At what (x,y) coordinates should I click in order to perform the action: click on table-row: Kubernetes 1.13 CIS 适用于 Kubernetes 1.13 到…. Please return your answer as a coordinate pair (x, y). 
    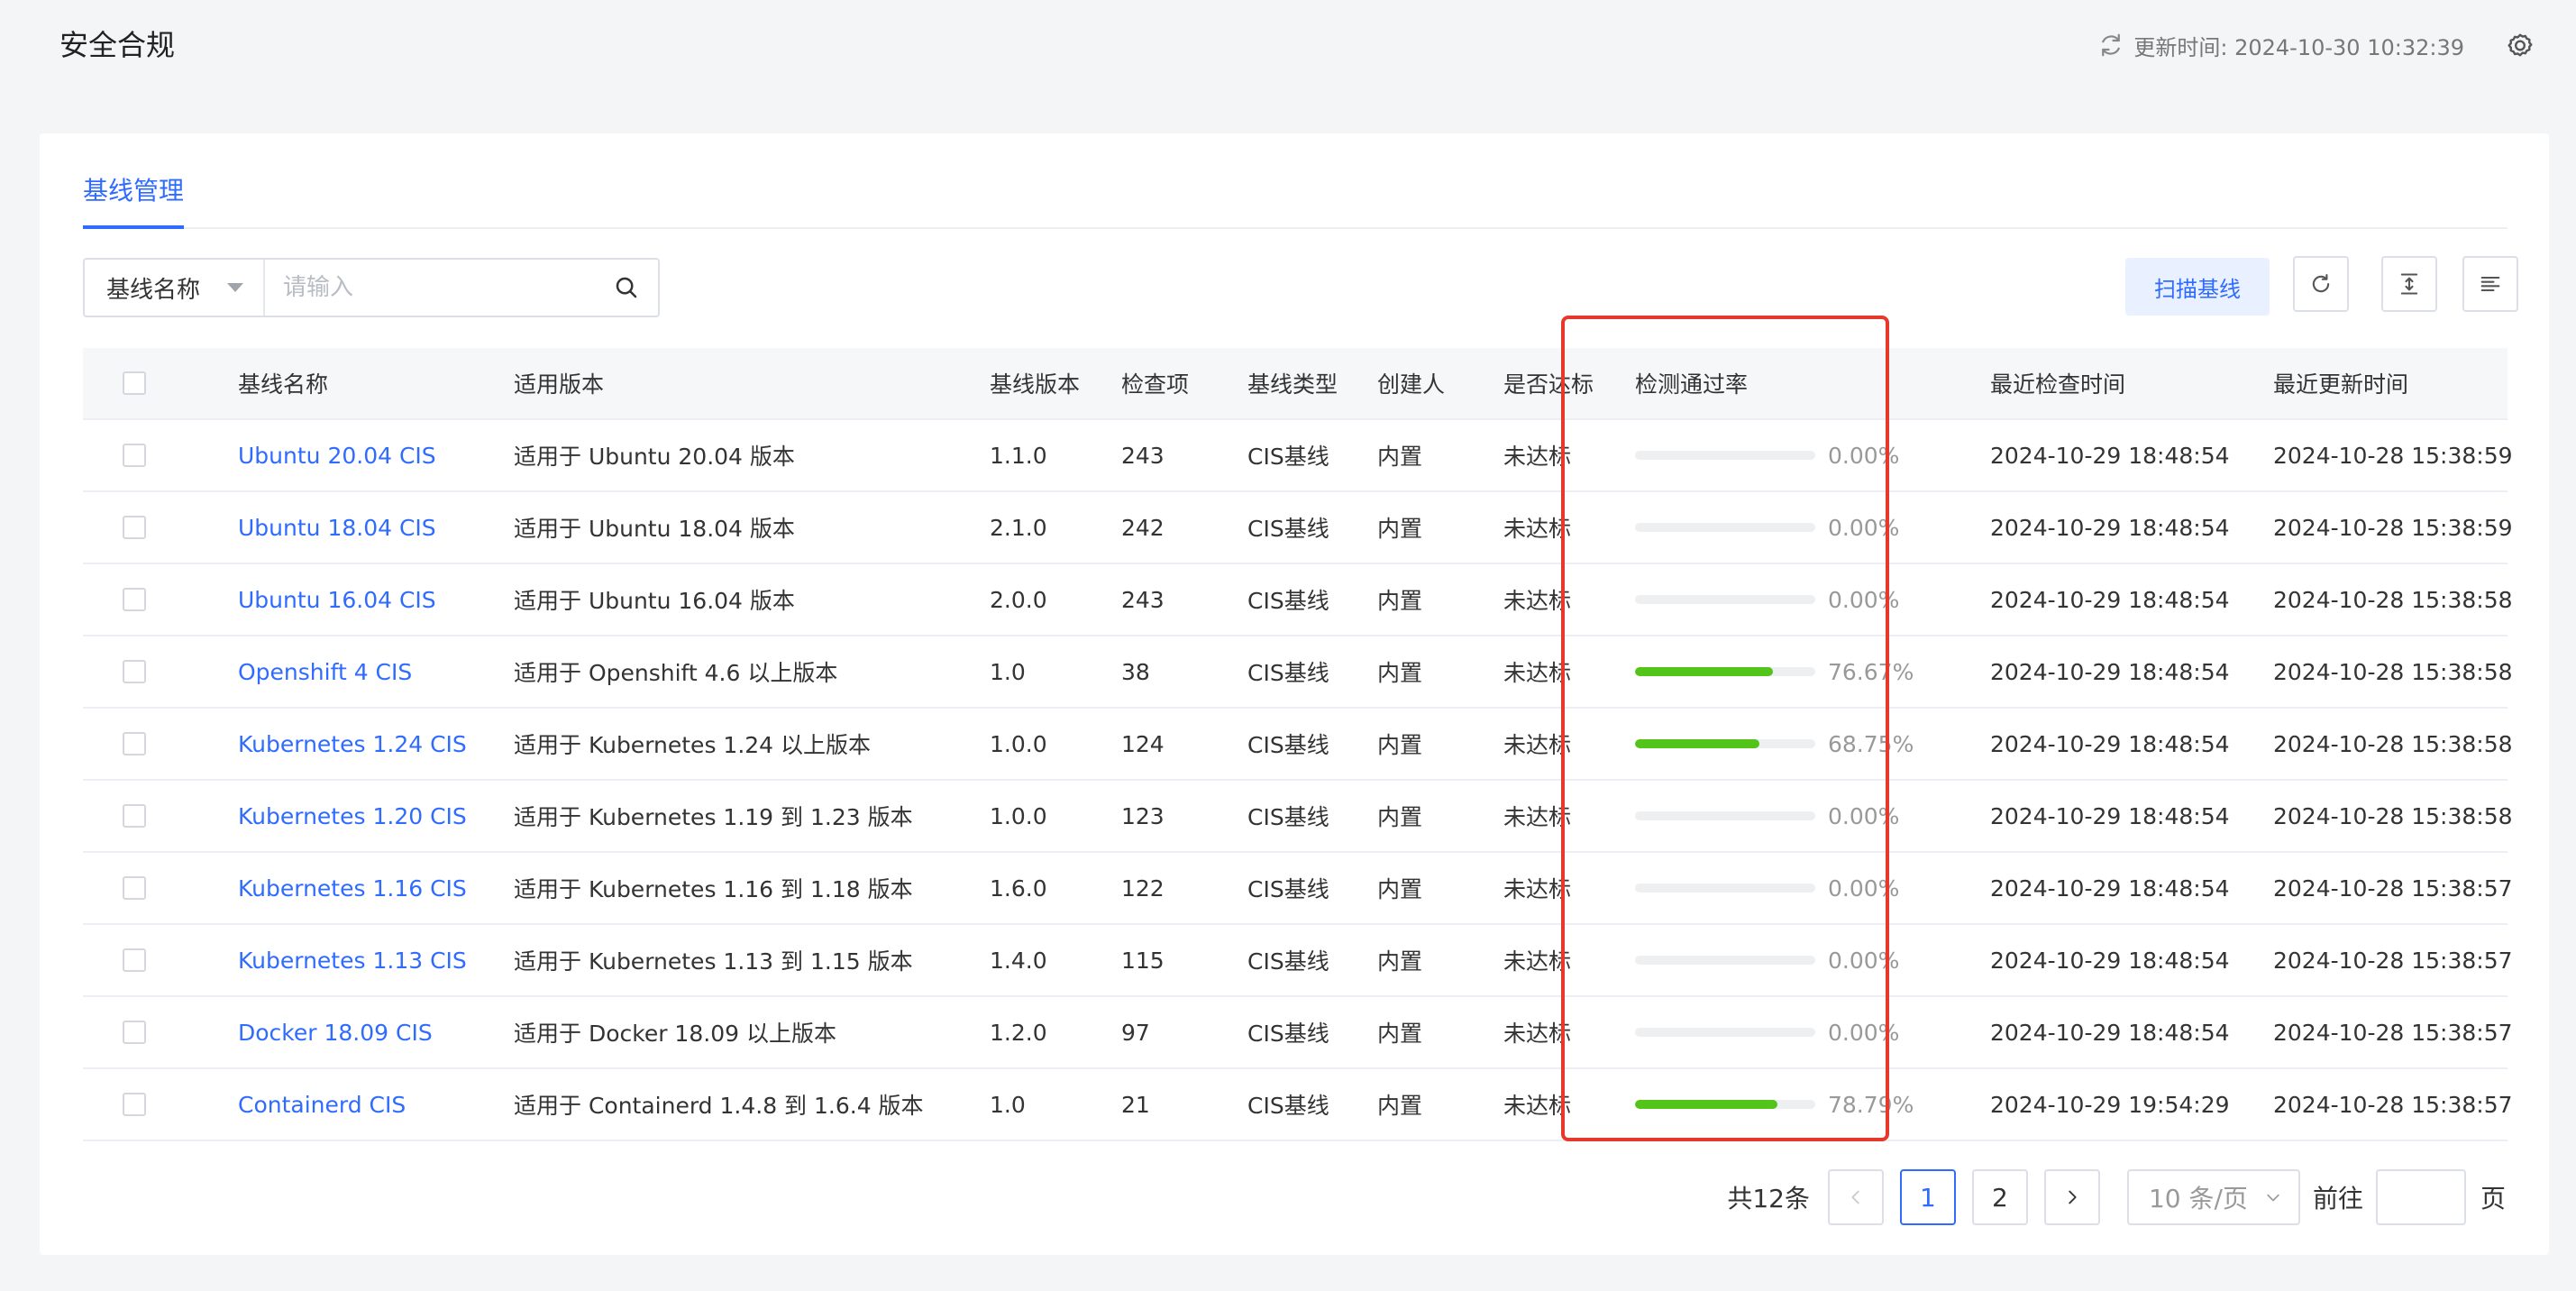
    Looking at the image, I should click on (1298, 961).